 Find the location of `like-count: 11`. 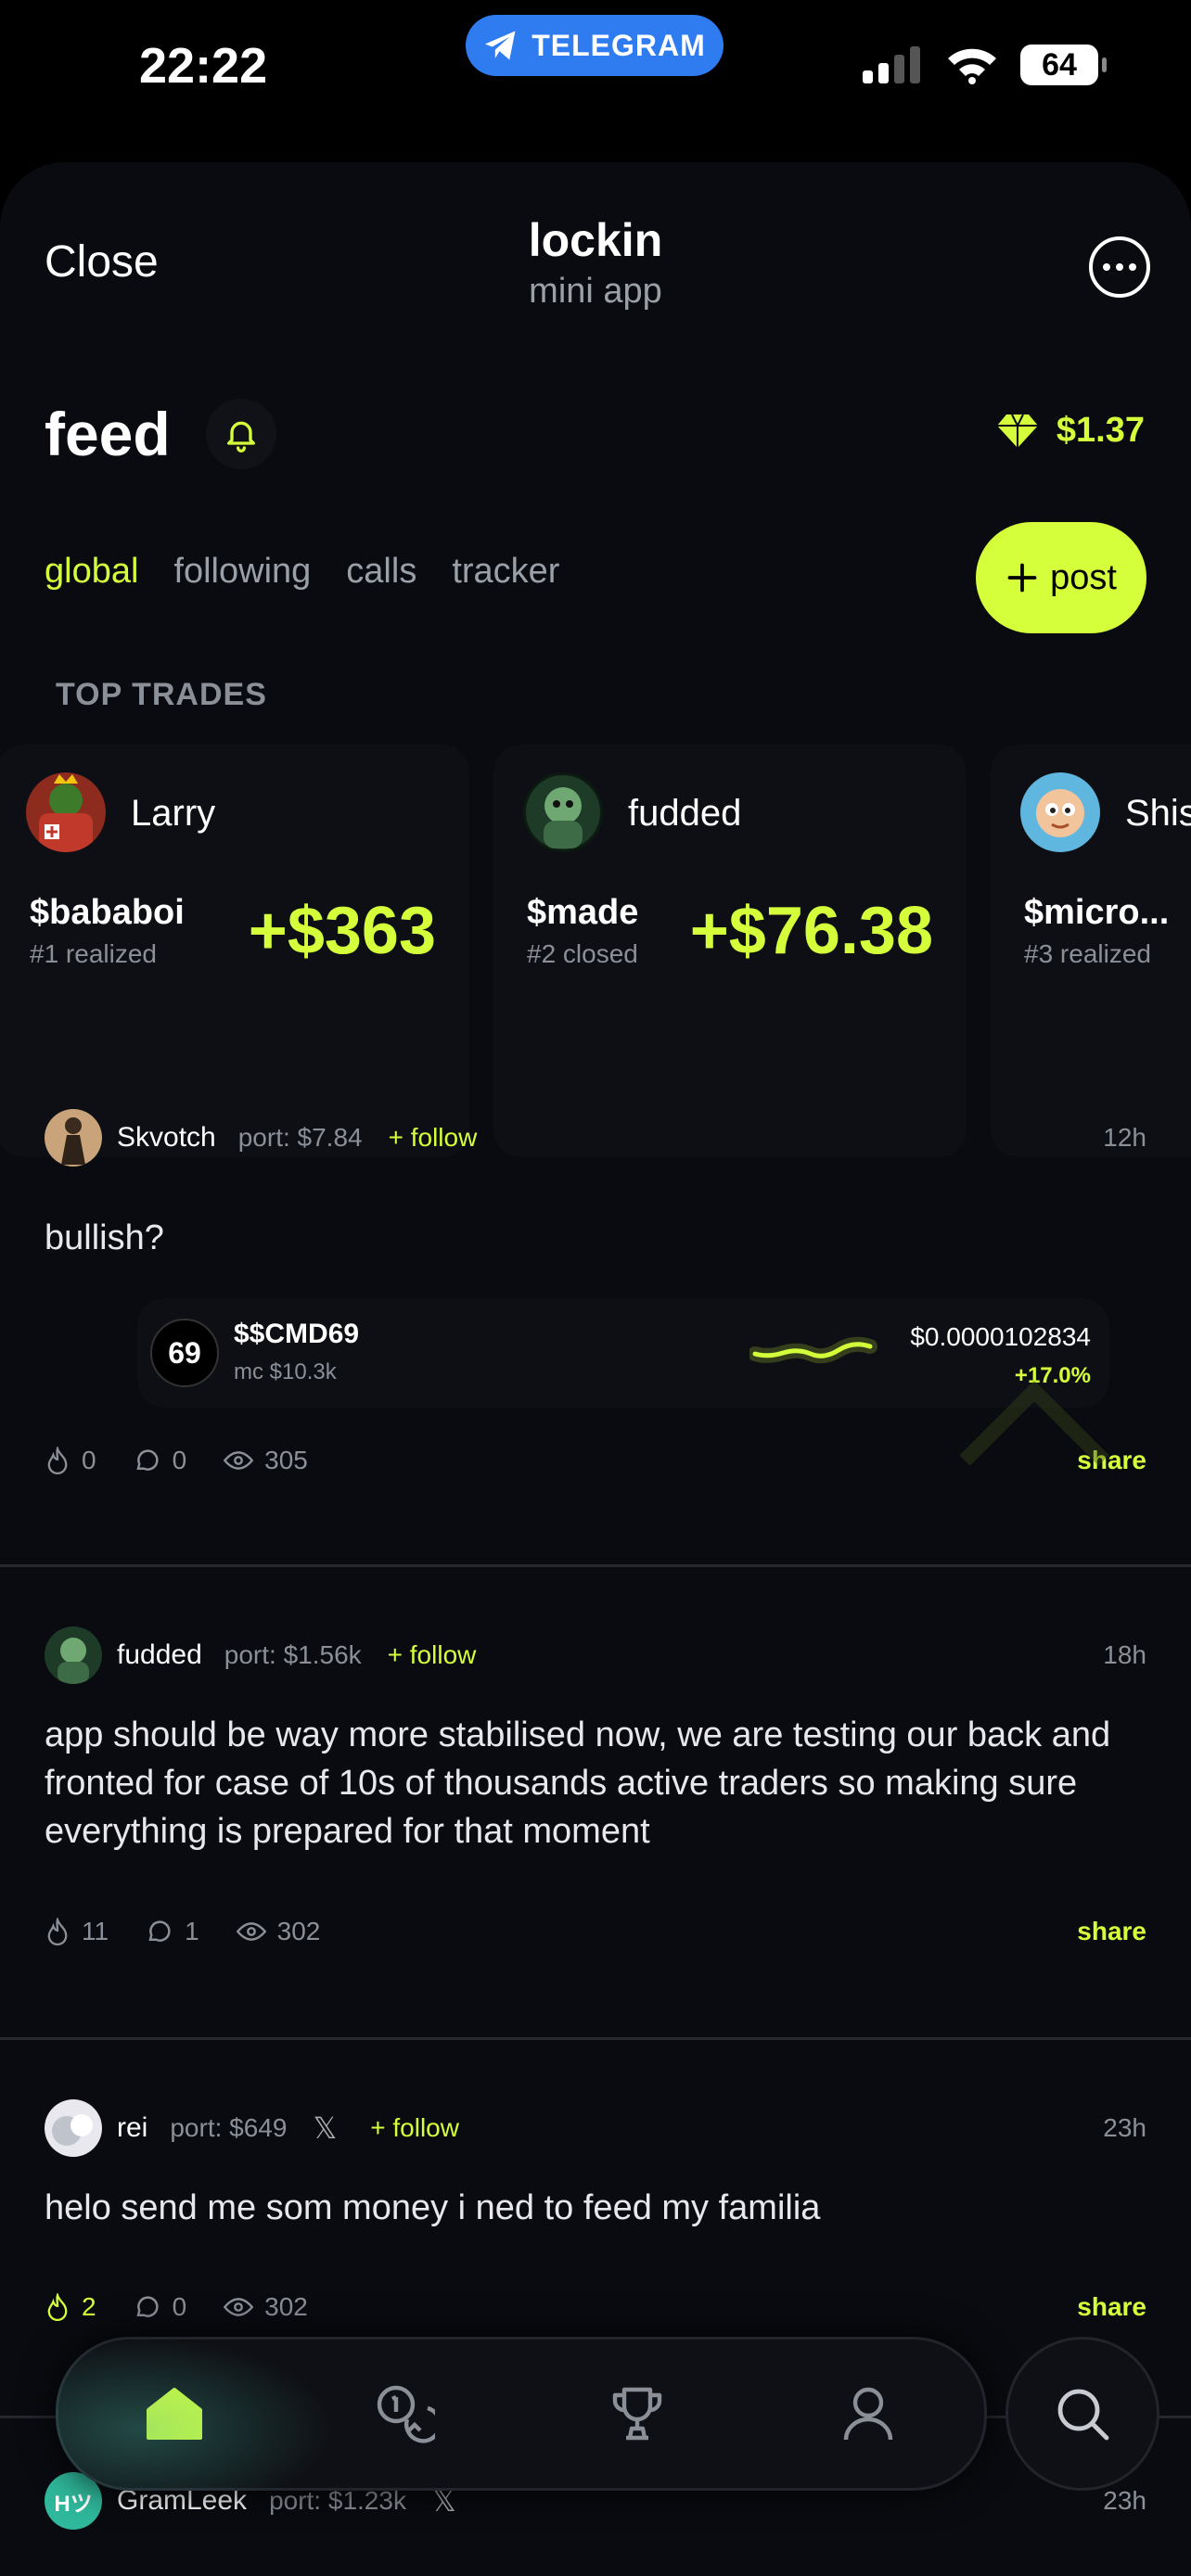

like-count: 11 is located at coordinates (95, 1931).